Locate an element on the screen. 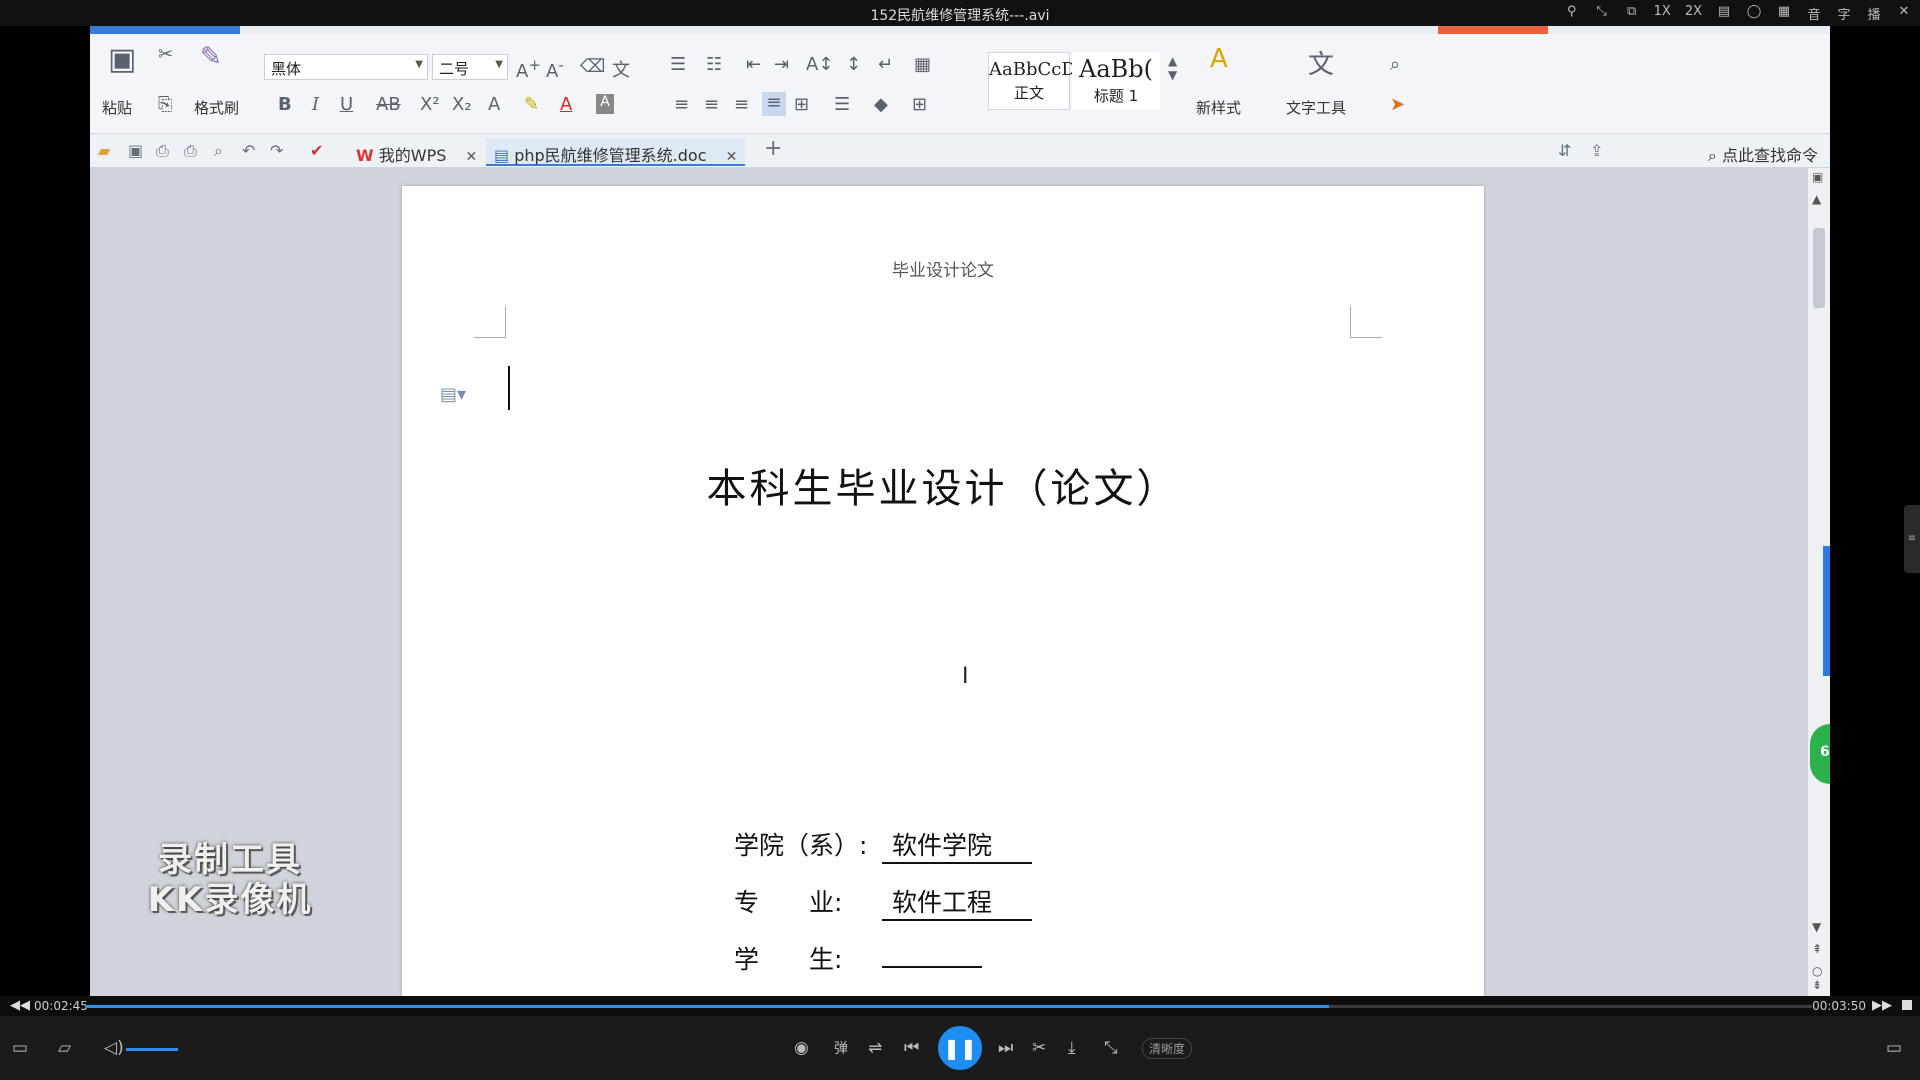 This screenshot has width=1920, height=1080. strikethrough-icon: AB is located at coordinates (388, 104).